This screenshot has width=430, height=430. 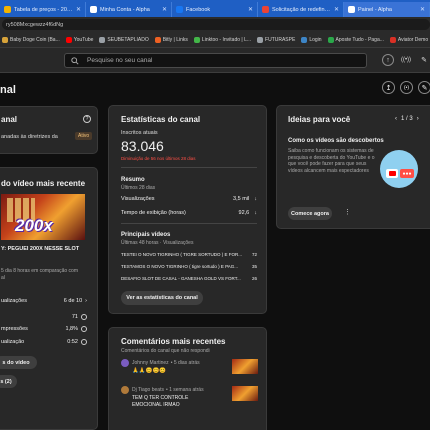 I want to click on comment-text: TEM Q TER CONTROLE EMOCIONAL IRMAO, so click(x=160, y=401).